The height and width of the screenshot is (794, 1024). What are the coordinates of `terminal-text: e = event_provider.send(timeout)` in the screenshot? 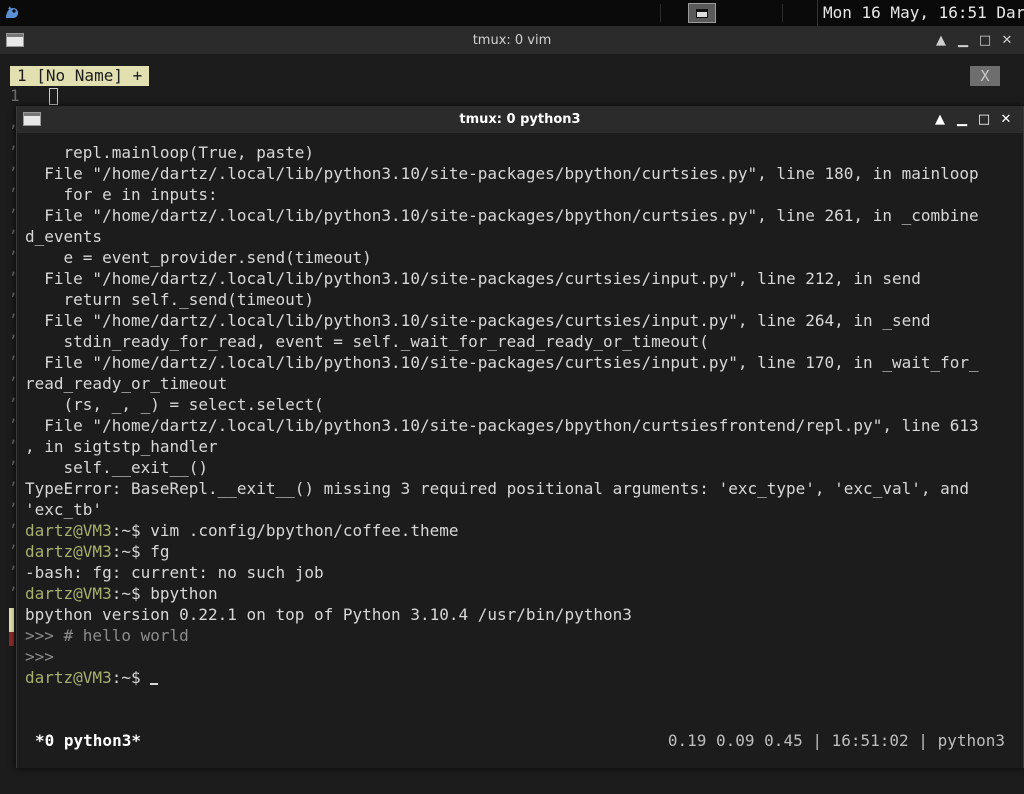 It's located at (198, 257).